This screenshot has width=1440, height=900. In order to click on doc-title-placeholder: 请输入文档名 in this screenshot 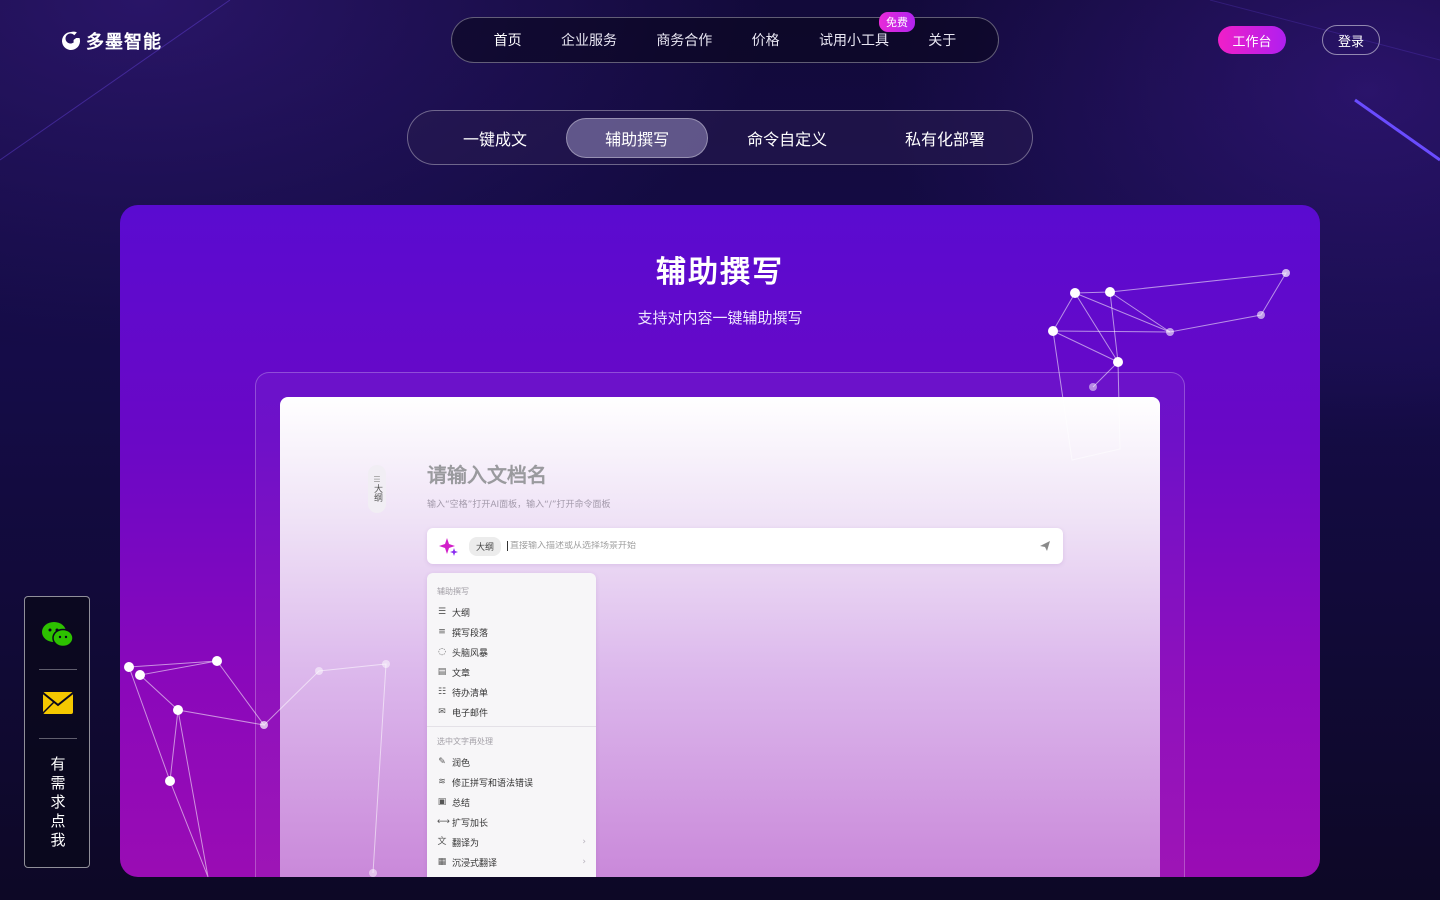, I will do `click(487, 473)`.